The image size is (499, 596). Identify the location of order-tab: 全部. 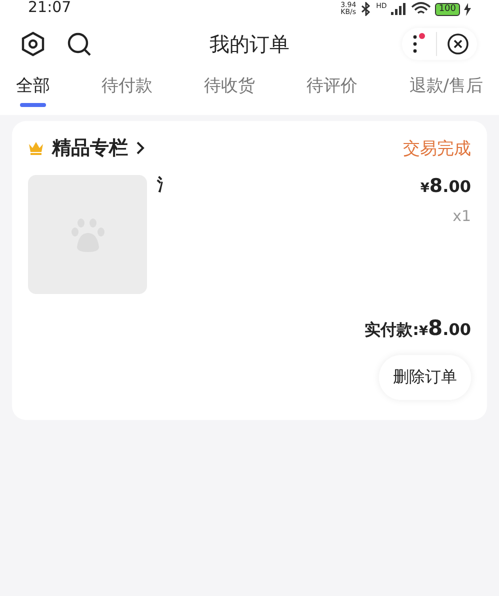
(33, 89).